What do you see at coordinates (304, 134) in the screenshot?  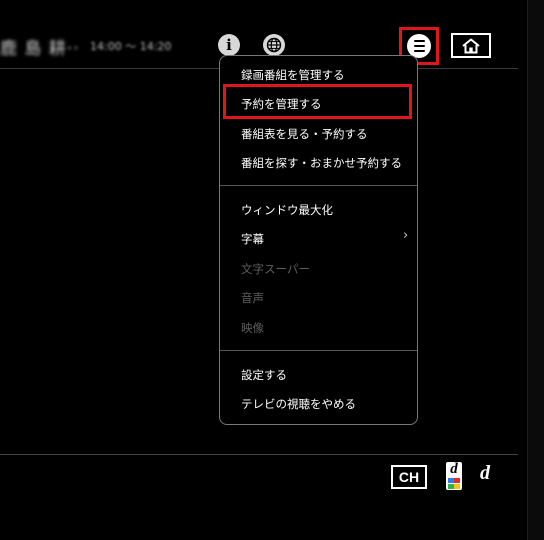 I see `menu-item-program-guide: 番組表を見る・予約する` at bounding box center [304, 134].